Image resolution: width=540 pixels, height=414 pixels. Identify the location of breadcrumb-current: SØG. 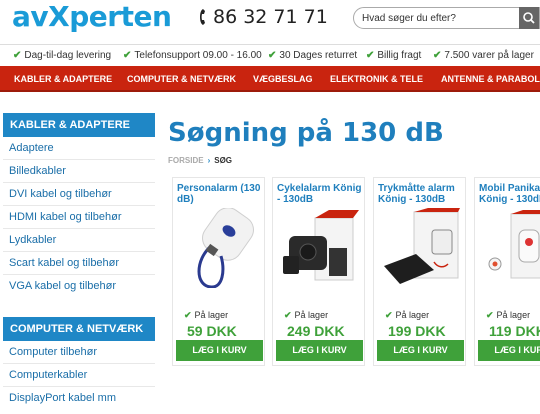
(223, 160).